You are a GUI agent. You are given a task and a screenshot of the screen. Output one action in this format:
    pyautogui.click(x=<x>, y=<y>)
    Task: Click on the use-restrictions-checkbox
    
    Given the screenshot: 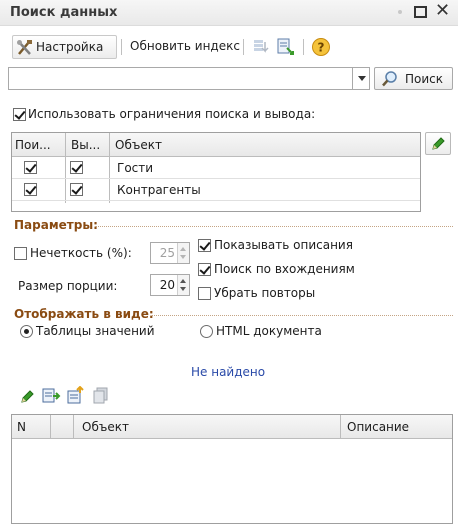 What is the action you would take?
    pyautogui.click(x=19, y=114)
    